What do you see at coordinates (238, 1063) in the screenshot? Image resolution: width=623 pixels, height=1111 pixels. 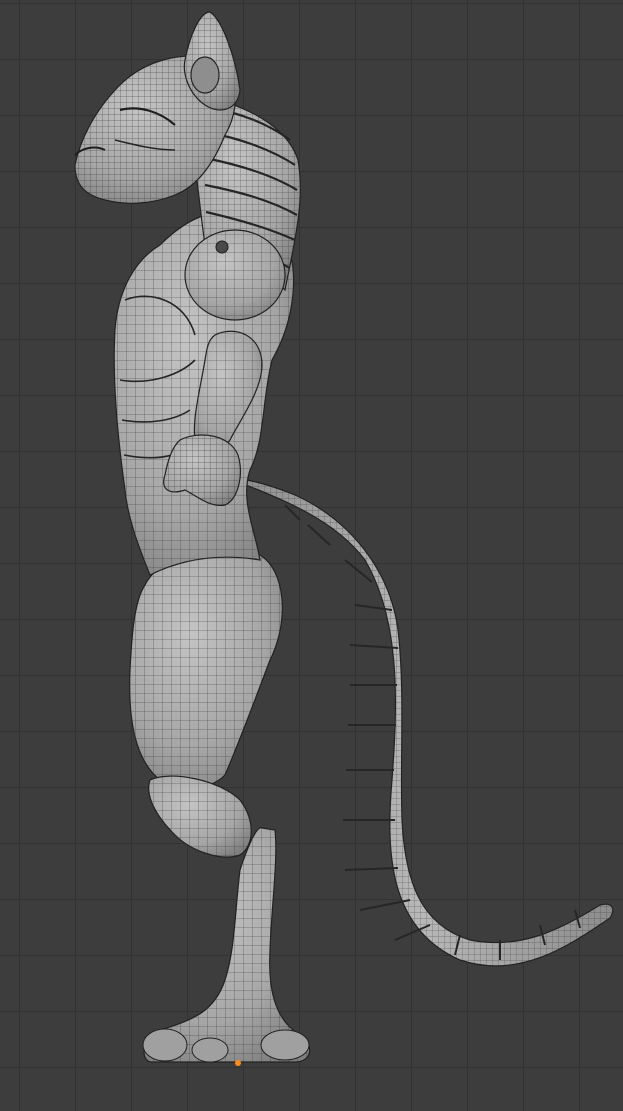 I see `object-origin-point` at bounding box center [238, 1063].